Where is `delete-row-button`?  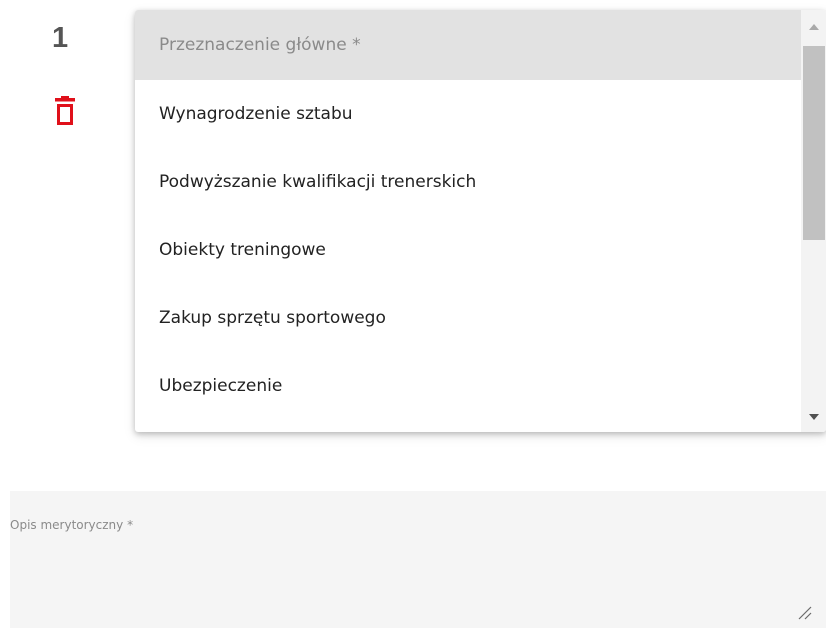
delete-row-button is located at coordinates (65, 116).